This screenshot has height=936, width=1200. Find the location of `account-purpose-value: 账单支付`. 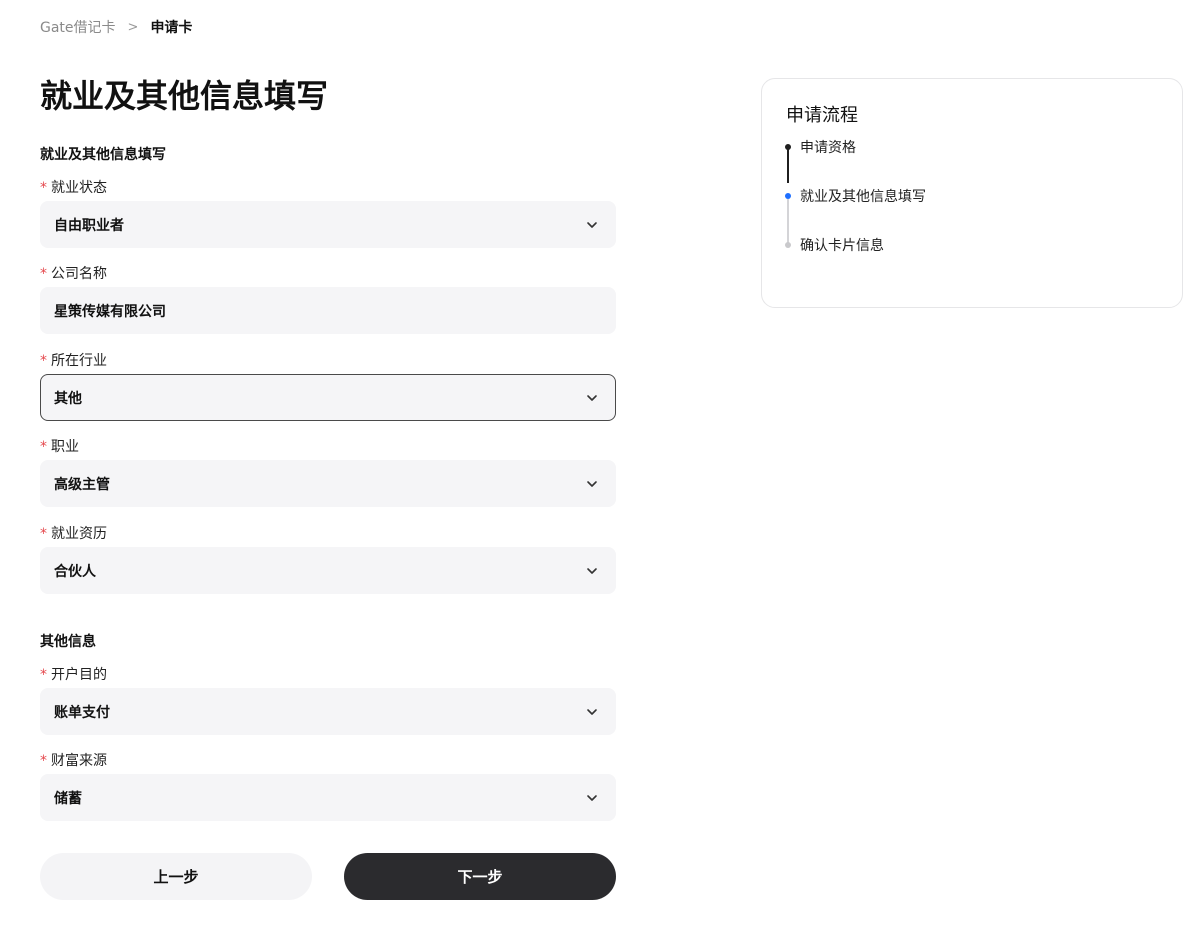

account-purpose-value: 账单支付 is located at coordinates (82, 712).